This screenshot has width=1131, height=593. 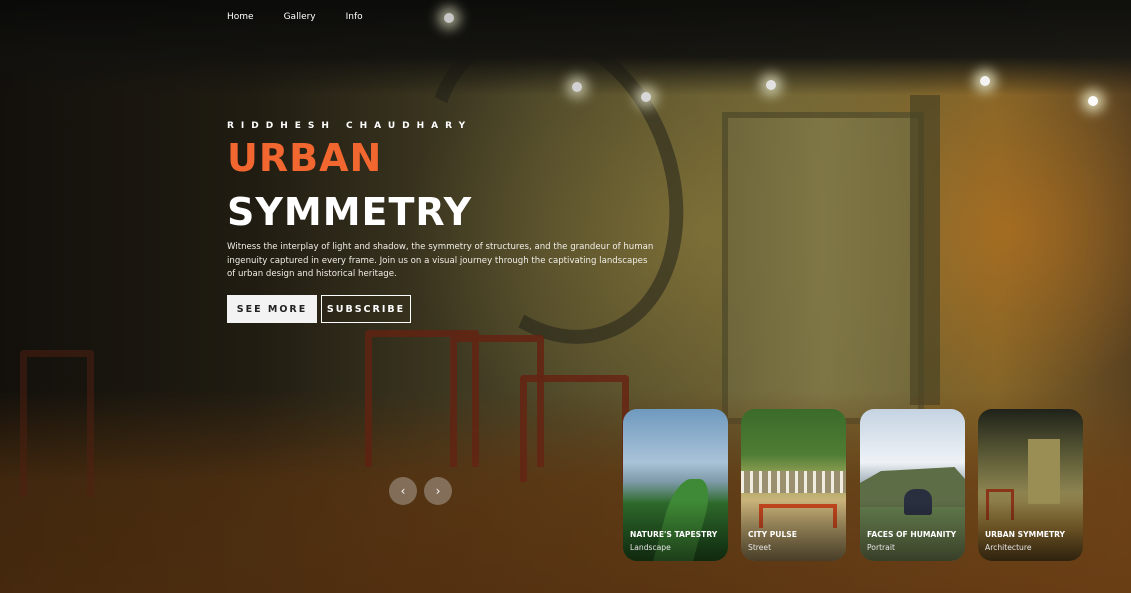 I want to click on carousel-prev-button: ‹, so click(x=403, y=491).